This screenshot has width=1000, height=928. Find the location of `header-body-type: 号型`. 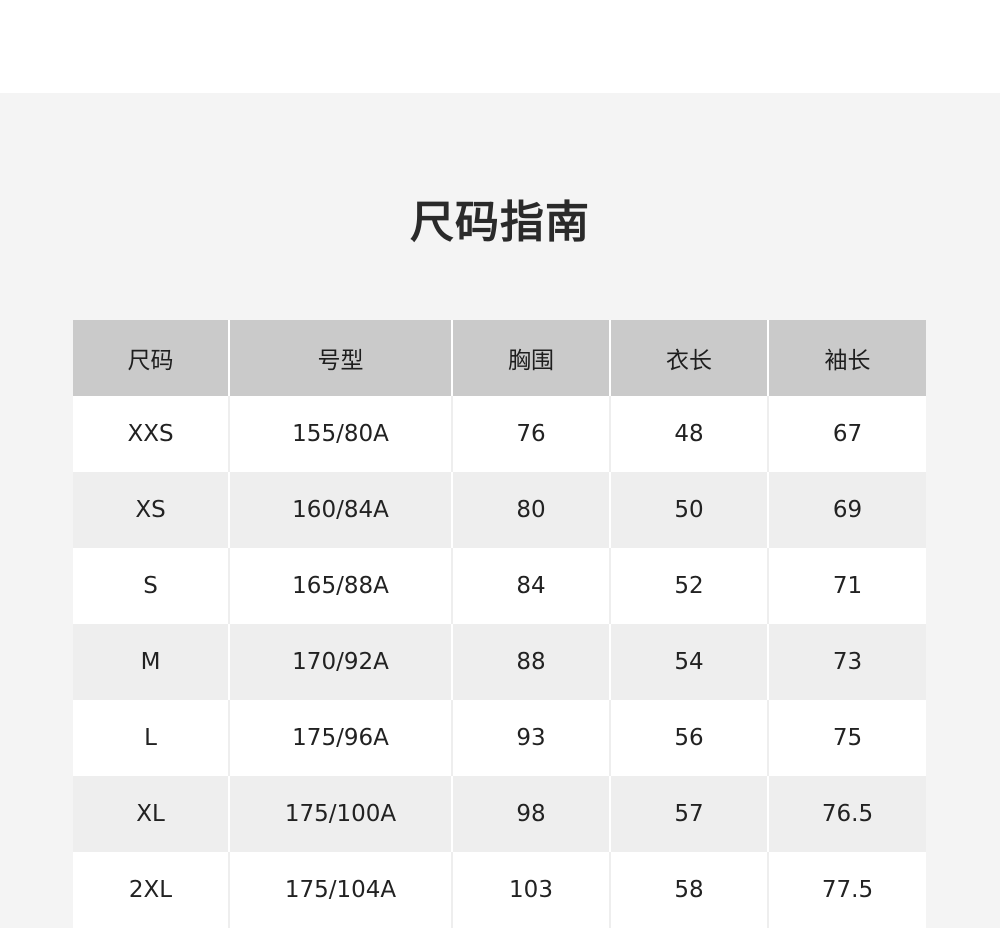

header-body-type: 号型 is located at coordinates (341, 358).